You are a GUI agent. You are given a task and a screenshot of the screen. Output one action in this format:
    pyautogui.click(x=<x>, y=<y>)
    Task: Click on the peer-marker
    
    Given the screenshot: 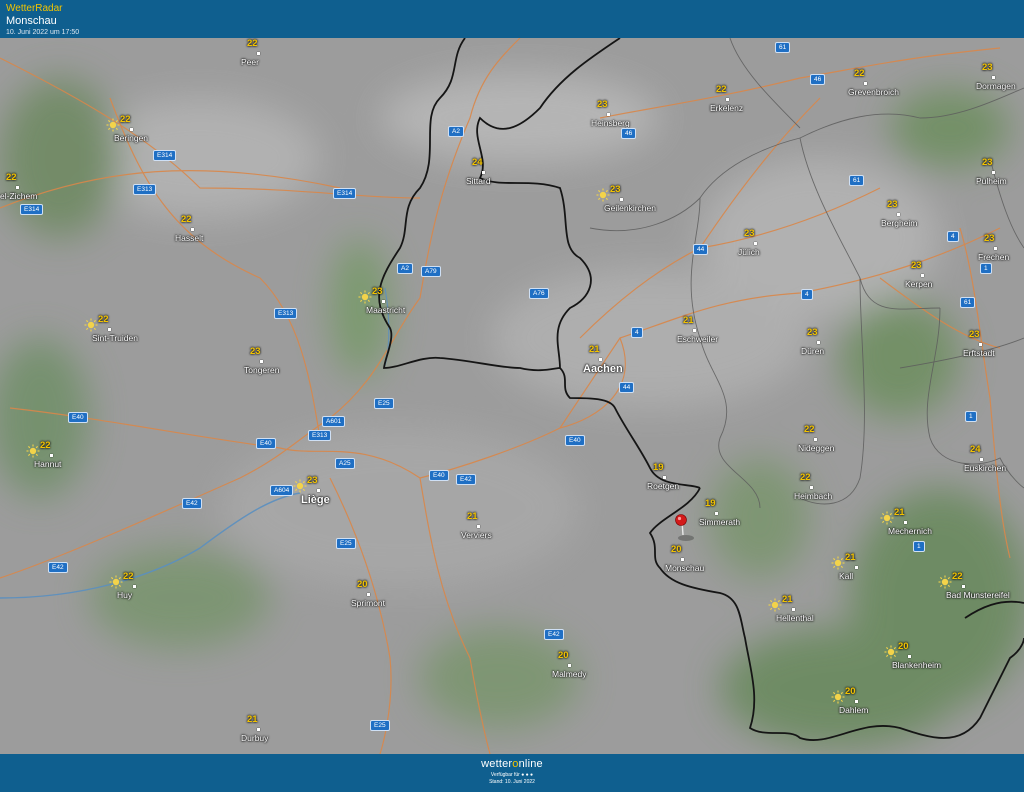 What is the action you would take?
    pyautogui.click(x=258, y=53)
    